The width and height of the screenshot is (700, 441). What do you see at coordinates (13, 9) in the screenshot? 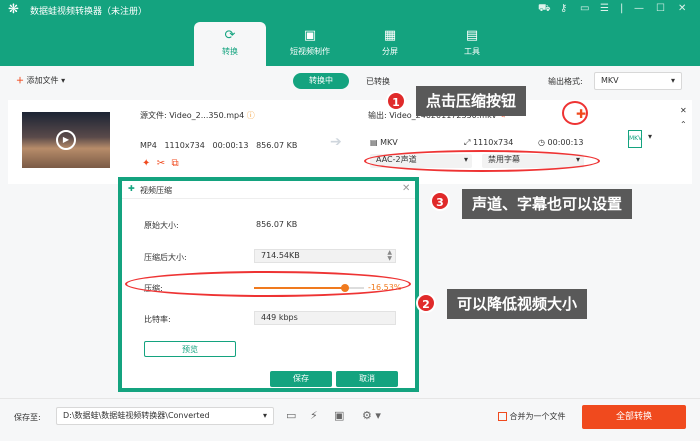
I see `app-logo-icon: ❋` at bounding box center [13, 9].